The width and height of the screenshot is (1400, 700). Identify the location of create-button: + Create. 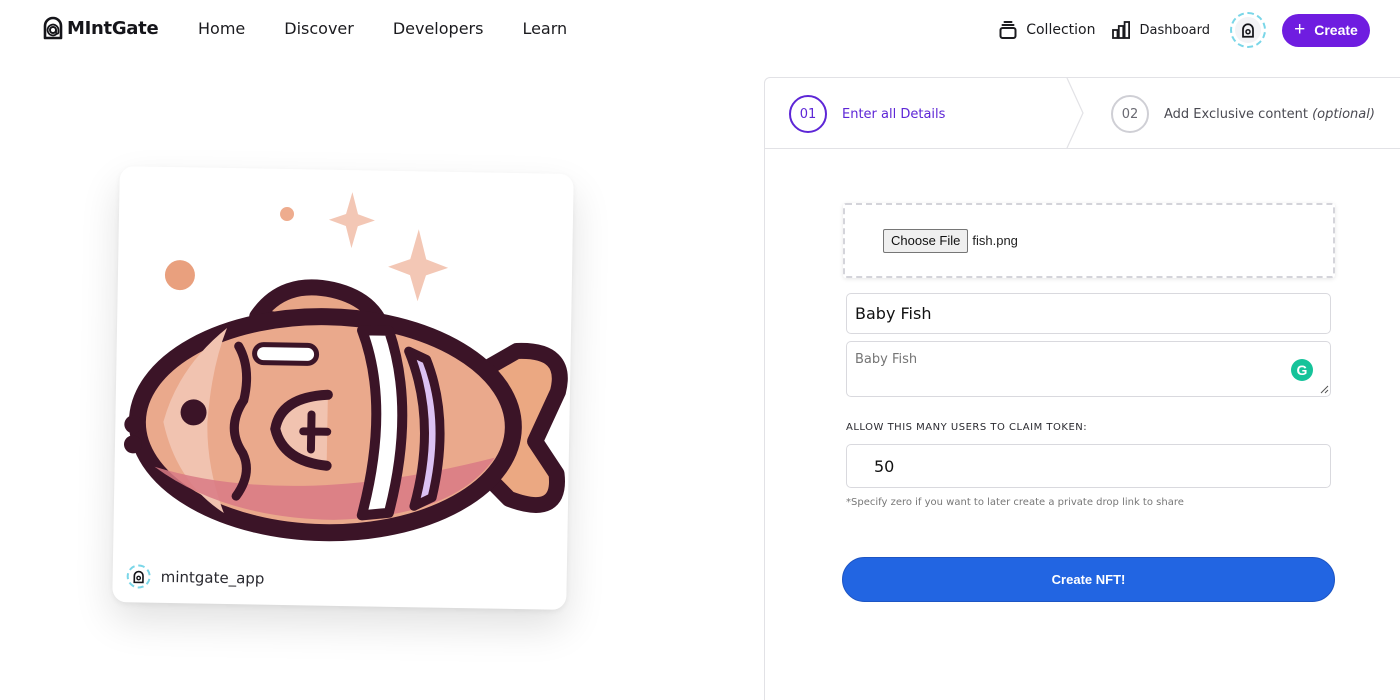
(1326, 30).